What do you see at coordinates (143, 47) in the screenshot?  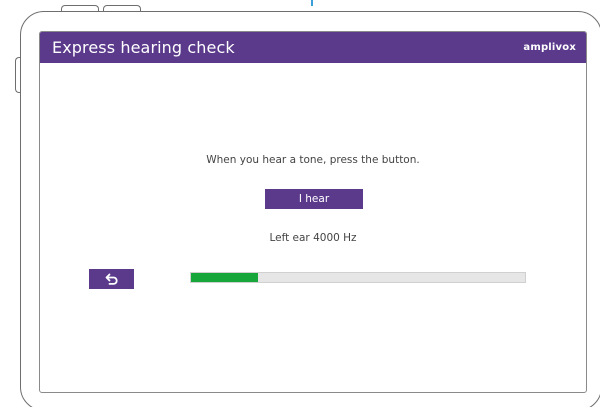 I see `page-title: Express hearing check` at bounding box center [143, 47].